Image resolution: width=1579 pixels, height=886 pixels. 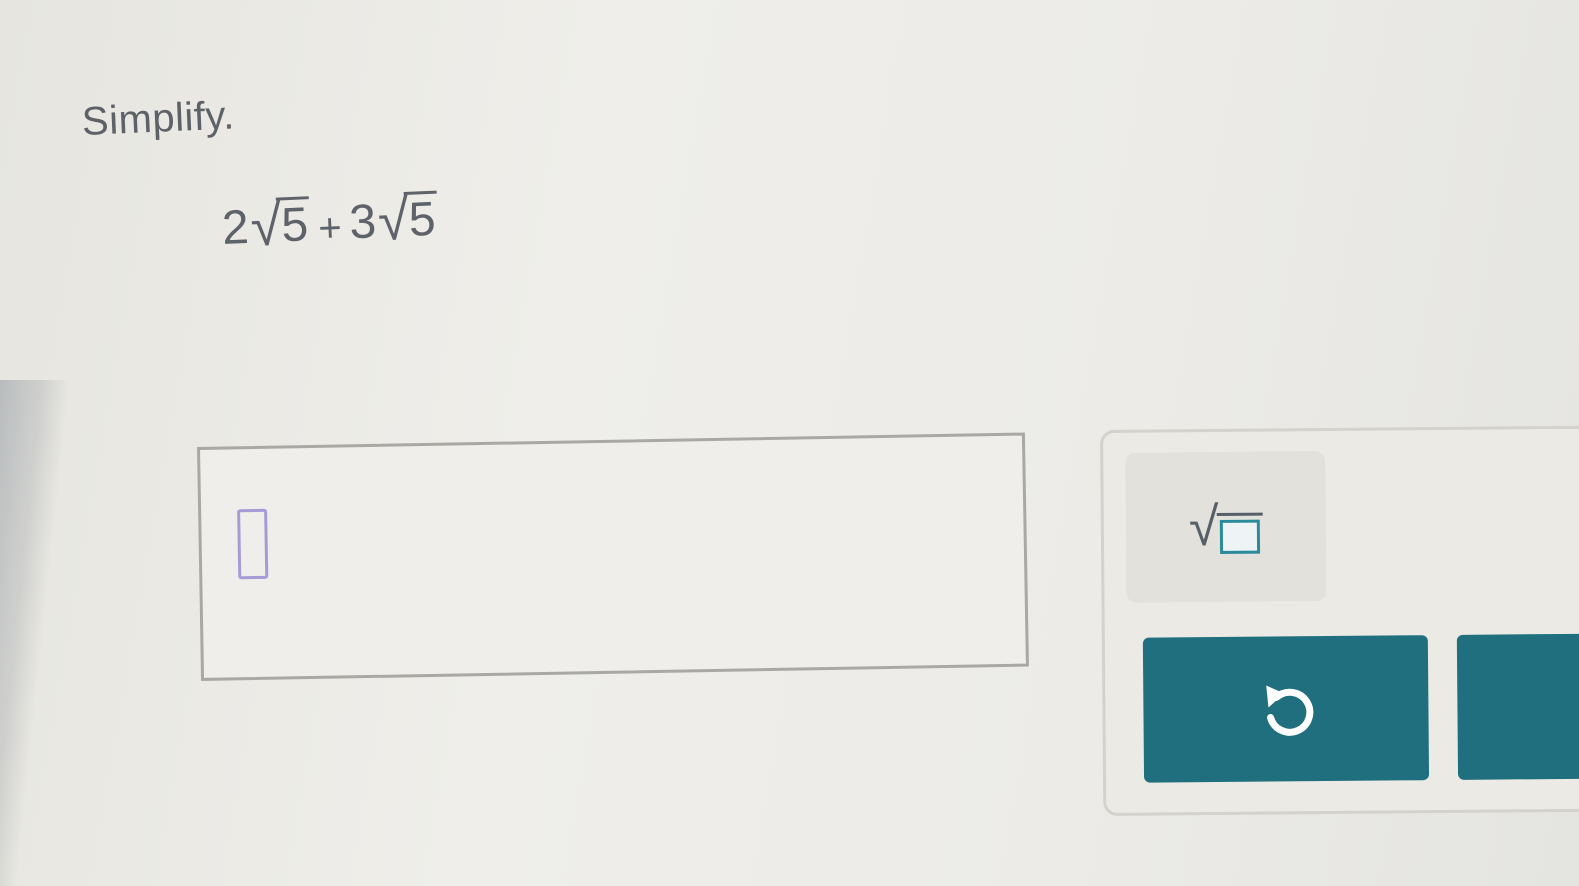 What do you see at coordinates (330, 228) in the screenshot?
I see `plus-operator: +` at bounding box center [330, 228].